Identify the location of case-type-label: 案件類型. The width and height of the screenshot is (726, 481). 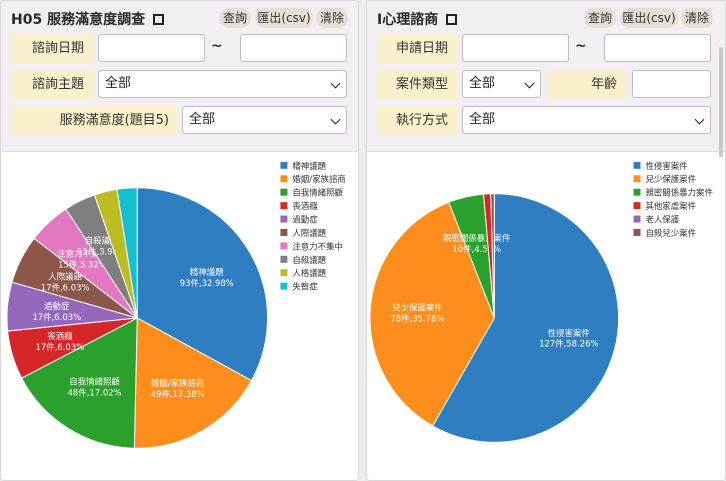
(417, 84).